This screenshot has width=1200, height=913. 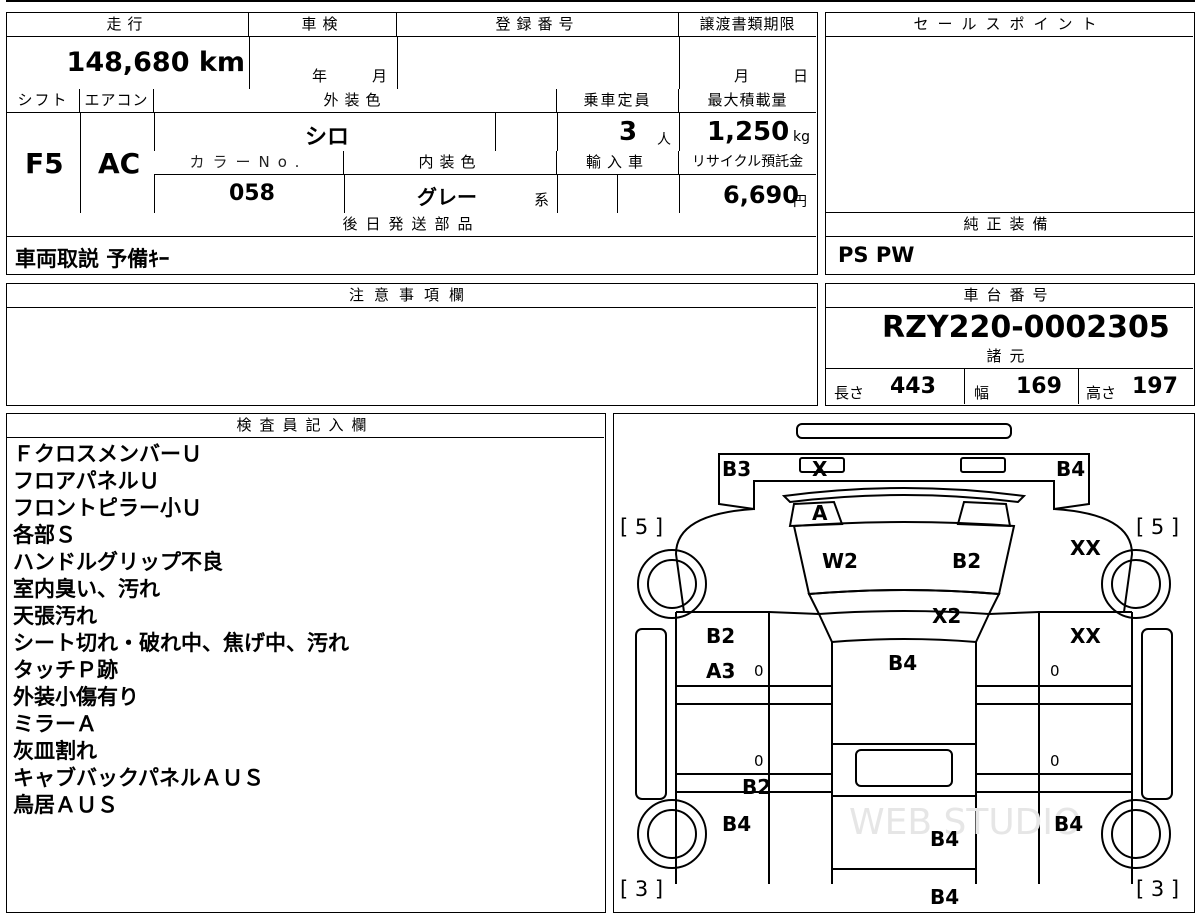 What do you see at coordinates (181, 643) in the screenshot?
I see `list-item: シート切れ・破れ中、焦げ中、汚れ` at bounding box center [181, 643].